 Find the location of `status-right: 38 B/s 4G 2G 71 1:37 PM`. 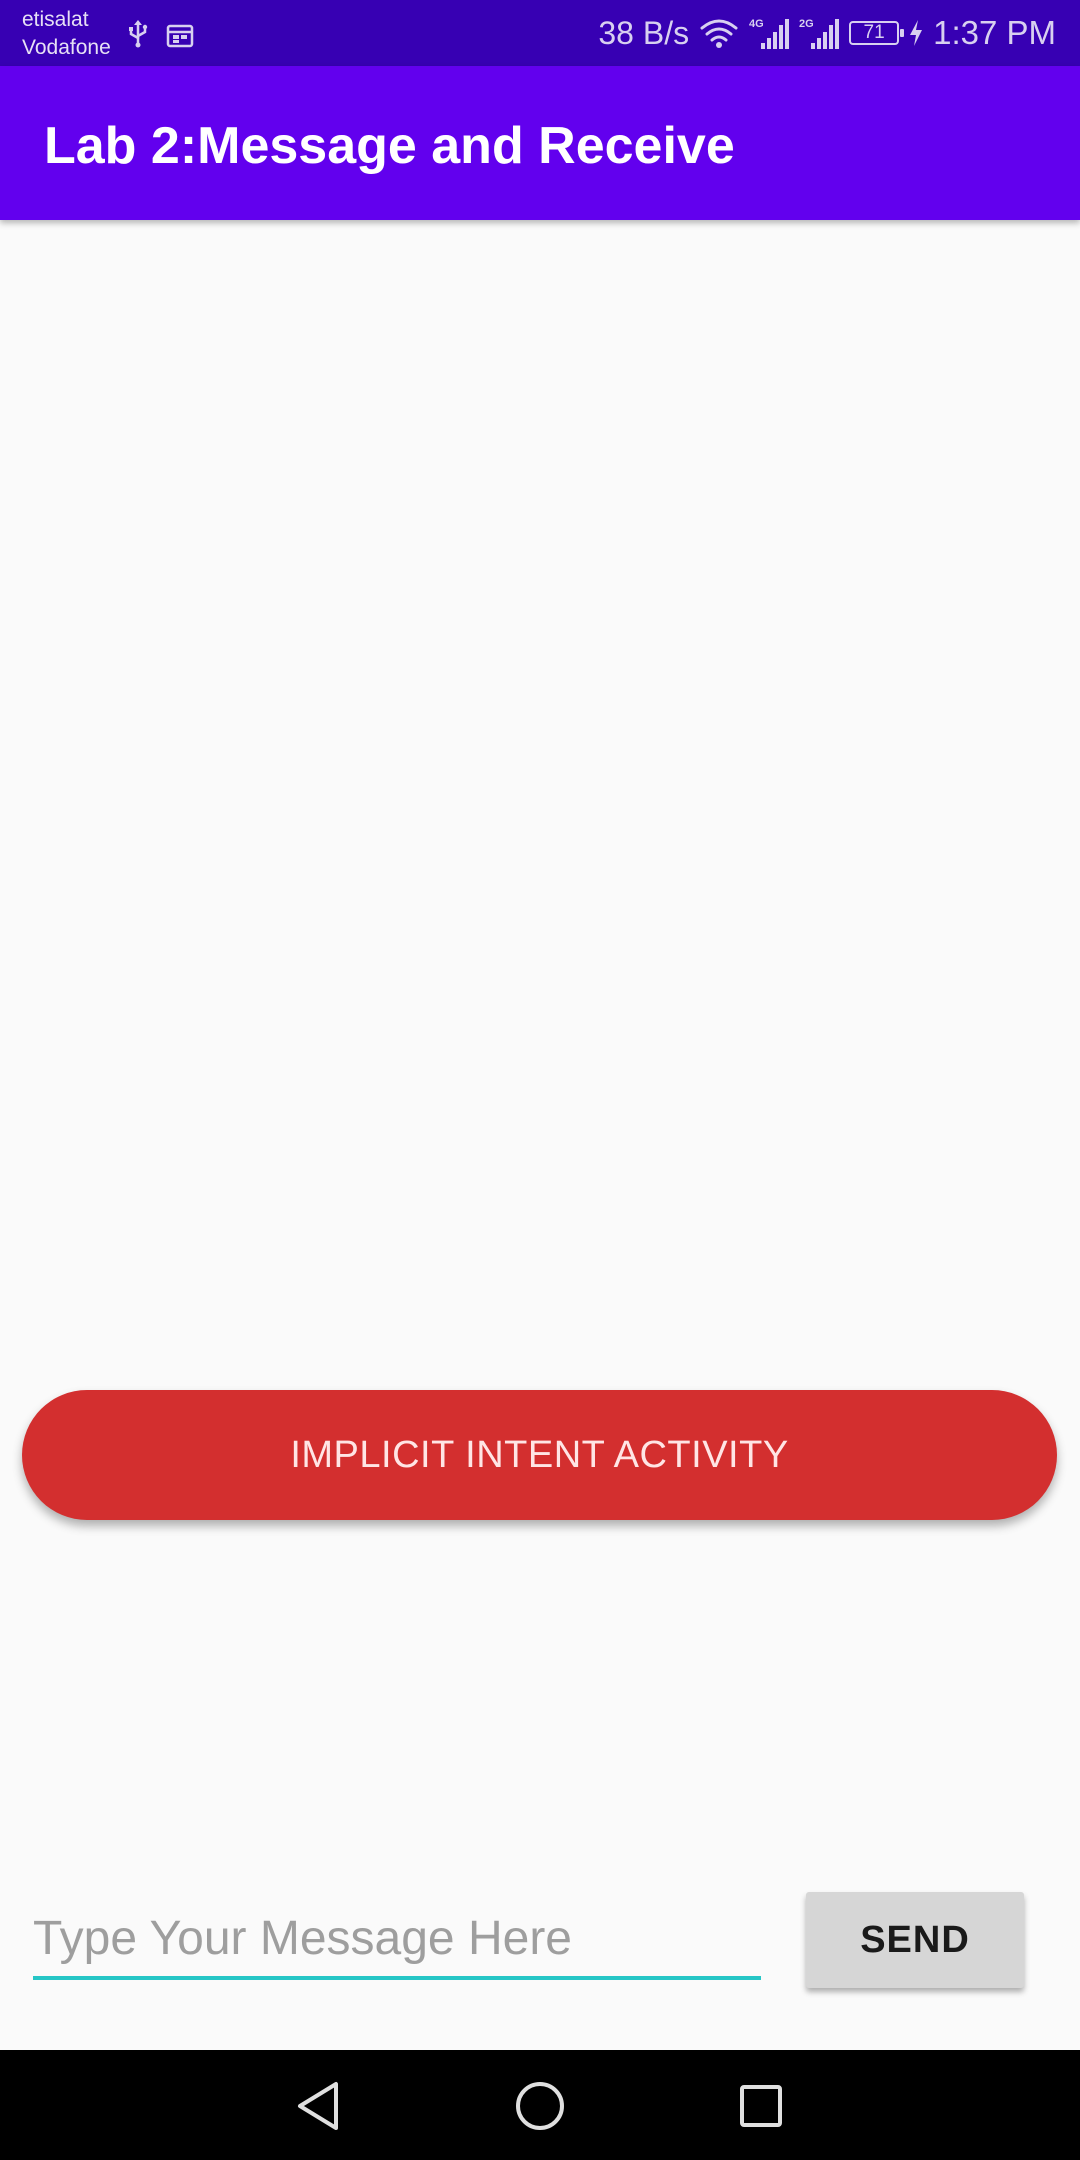

status-right: 38 B/s 4G 2G 71 1:37 PM is located at coordinates (827, 33).